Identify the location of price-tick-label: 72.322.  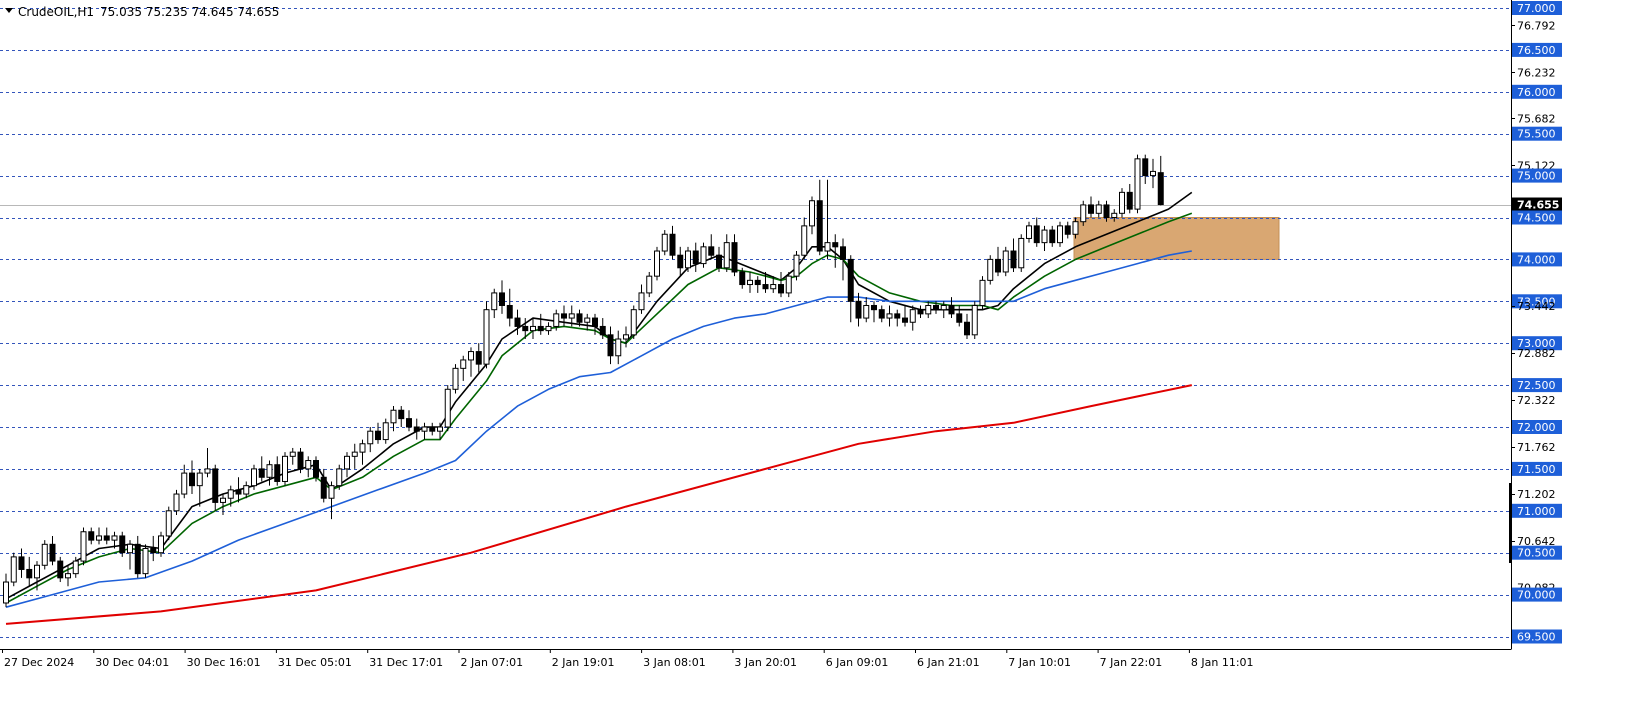
(1536, 400).